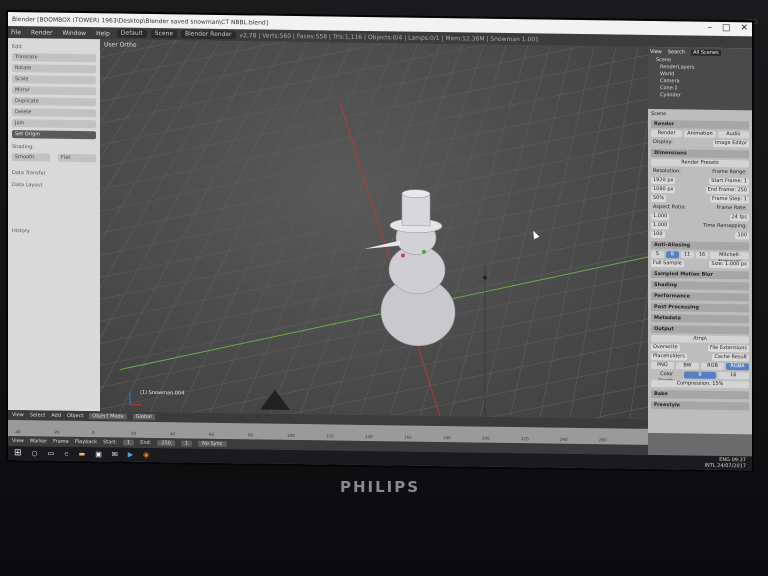  What do you see at coordinates (662, 365) in the screenshot?
I see `format-dropdown: PNG` at bounding box center [662, 365].